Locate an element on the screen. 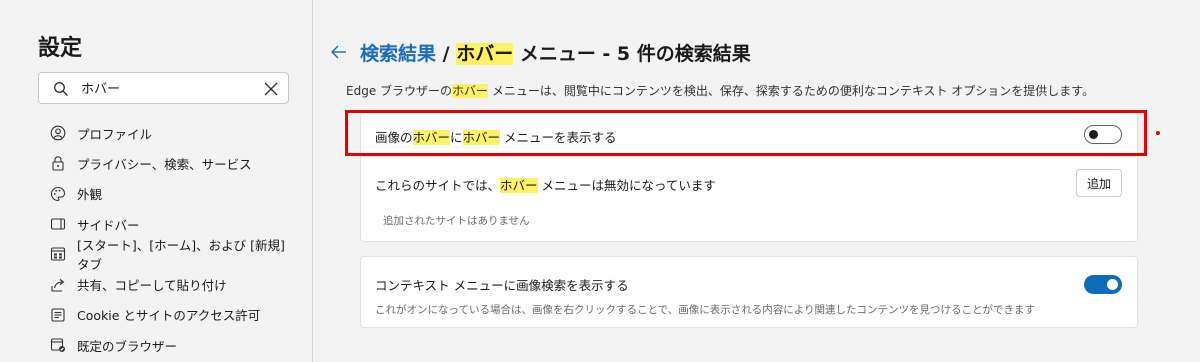 The image size is (1200, 362). description-highlight: ホバー is located at coordinates (470, 91).